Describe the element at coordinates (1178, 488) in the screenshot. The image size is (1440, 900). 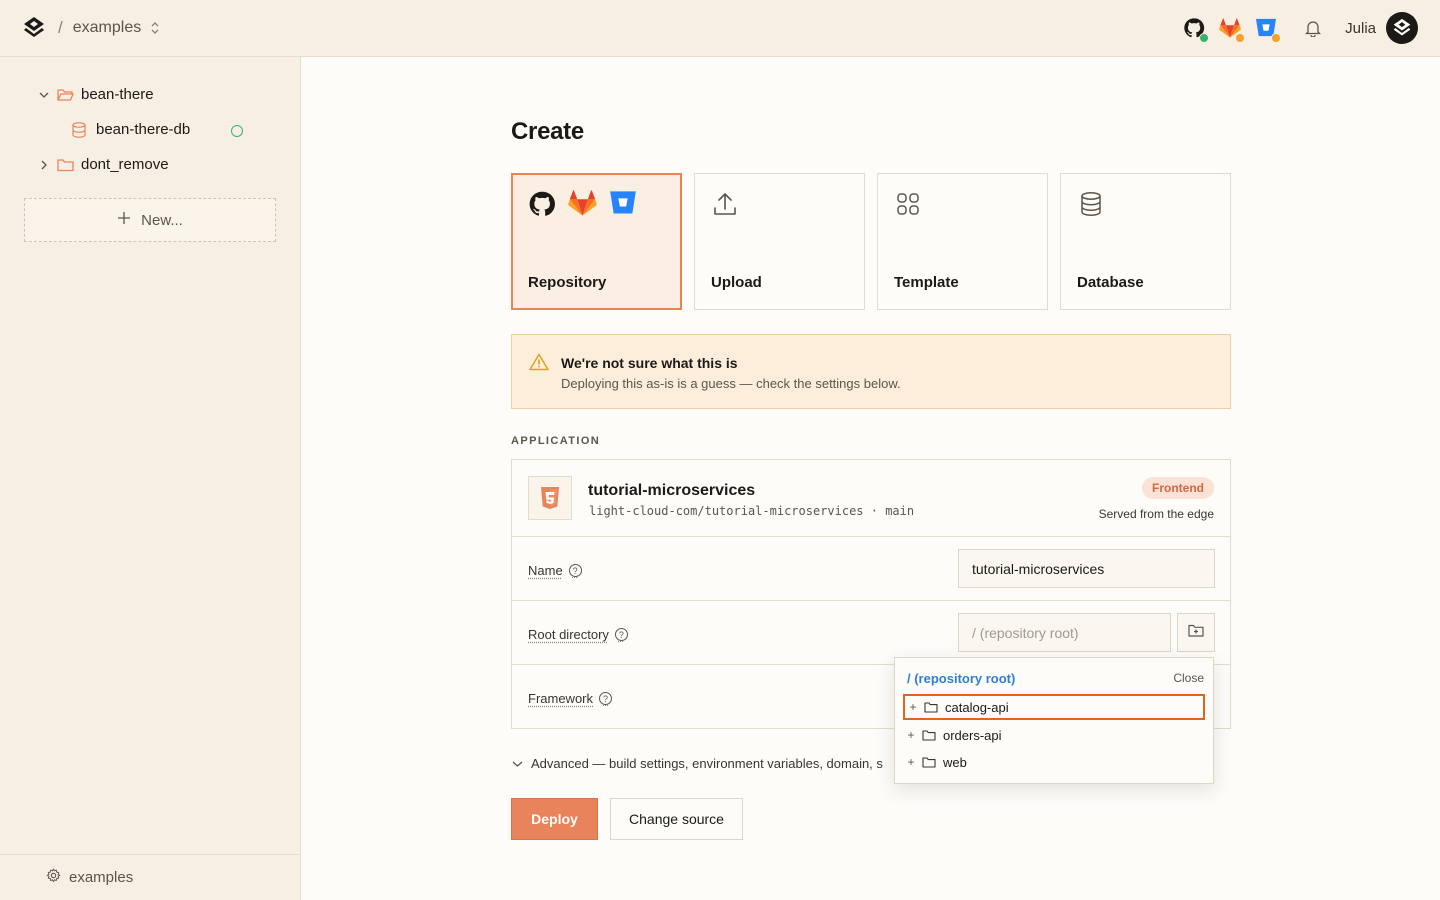
I see `framework-badge: Frontend` at that location.